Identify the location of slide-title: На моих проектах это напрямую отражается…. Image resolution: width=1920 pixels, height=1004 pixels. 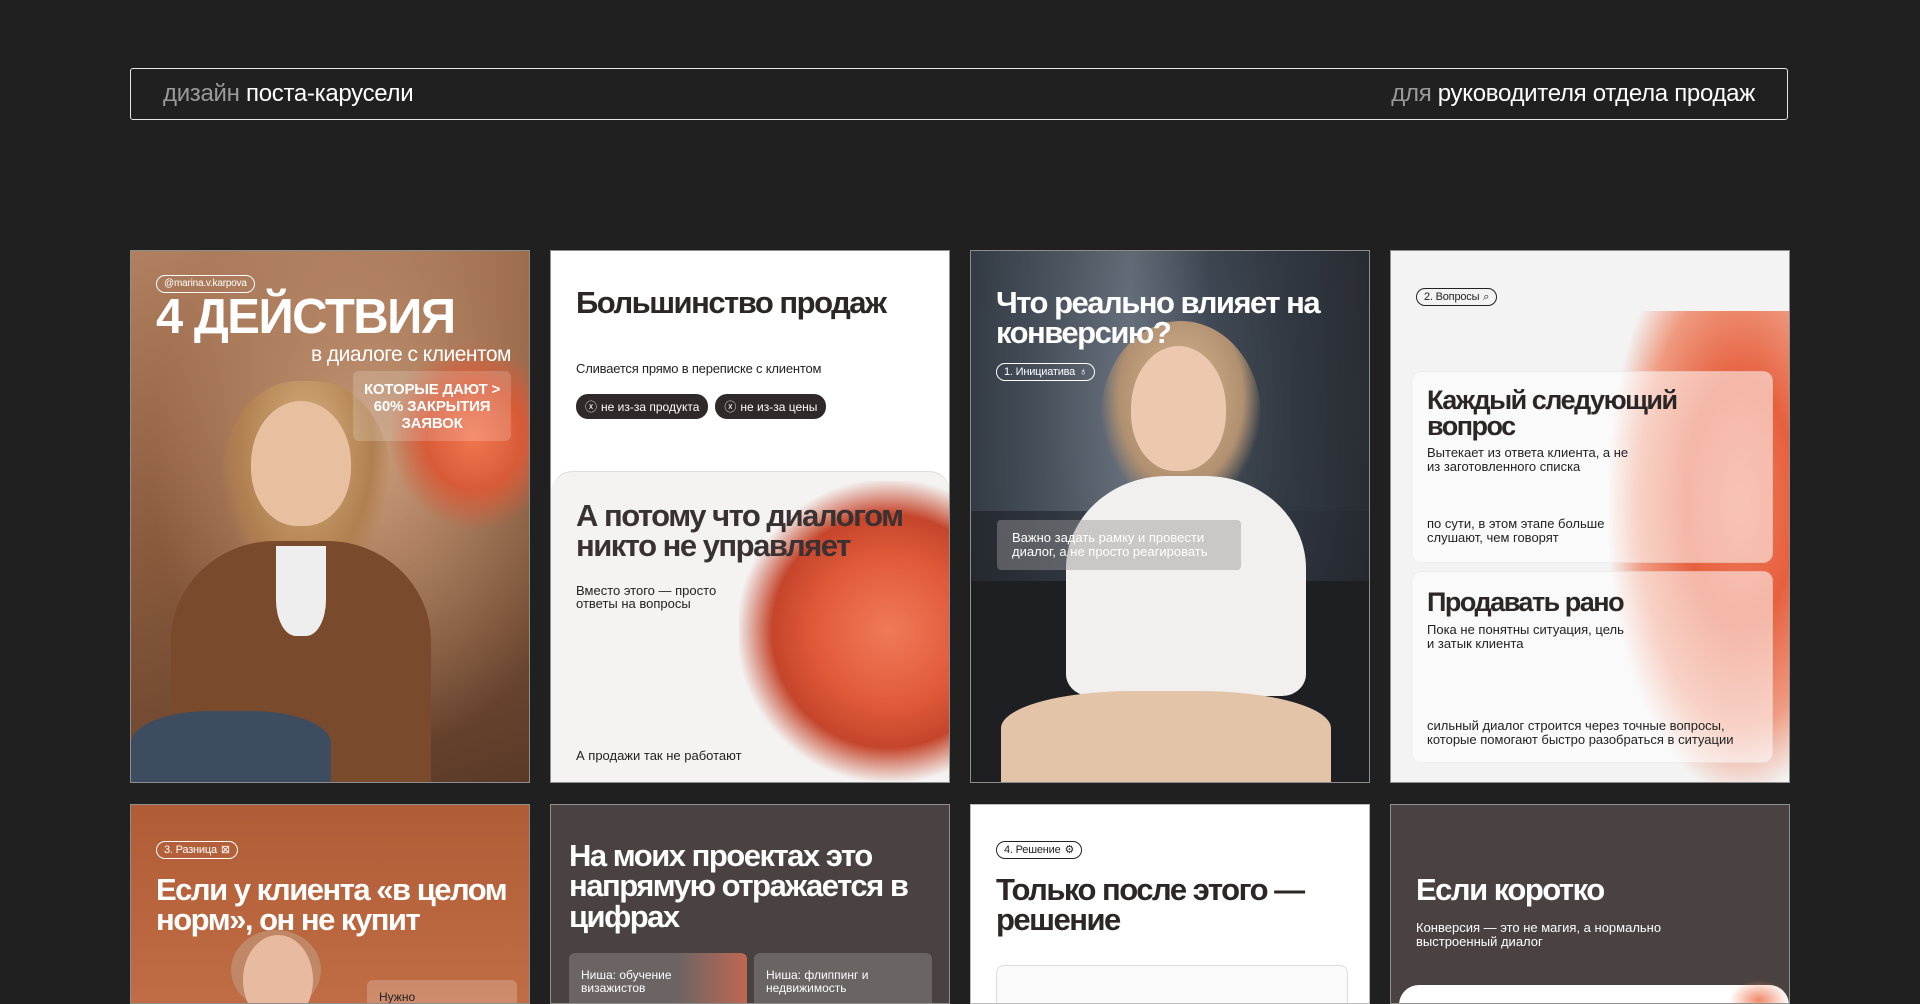
(739, 886).